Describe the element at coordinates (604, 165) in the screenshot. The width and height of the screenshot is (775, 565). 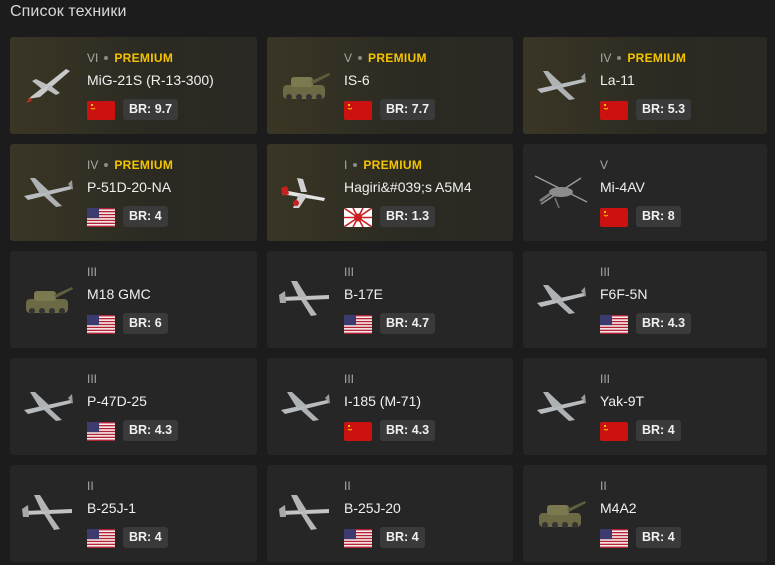
I see `rank-line: V` at that location.